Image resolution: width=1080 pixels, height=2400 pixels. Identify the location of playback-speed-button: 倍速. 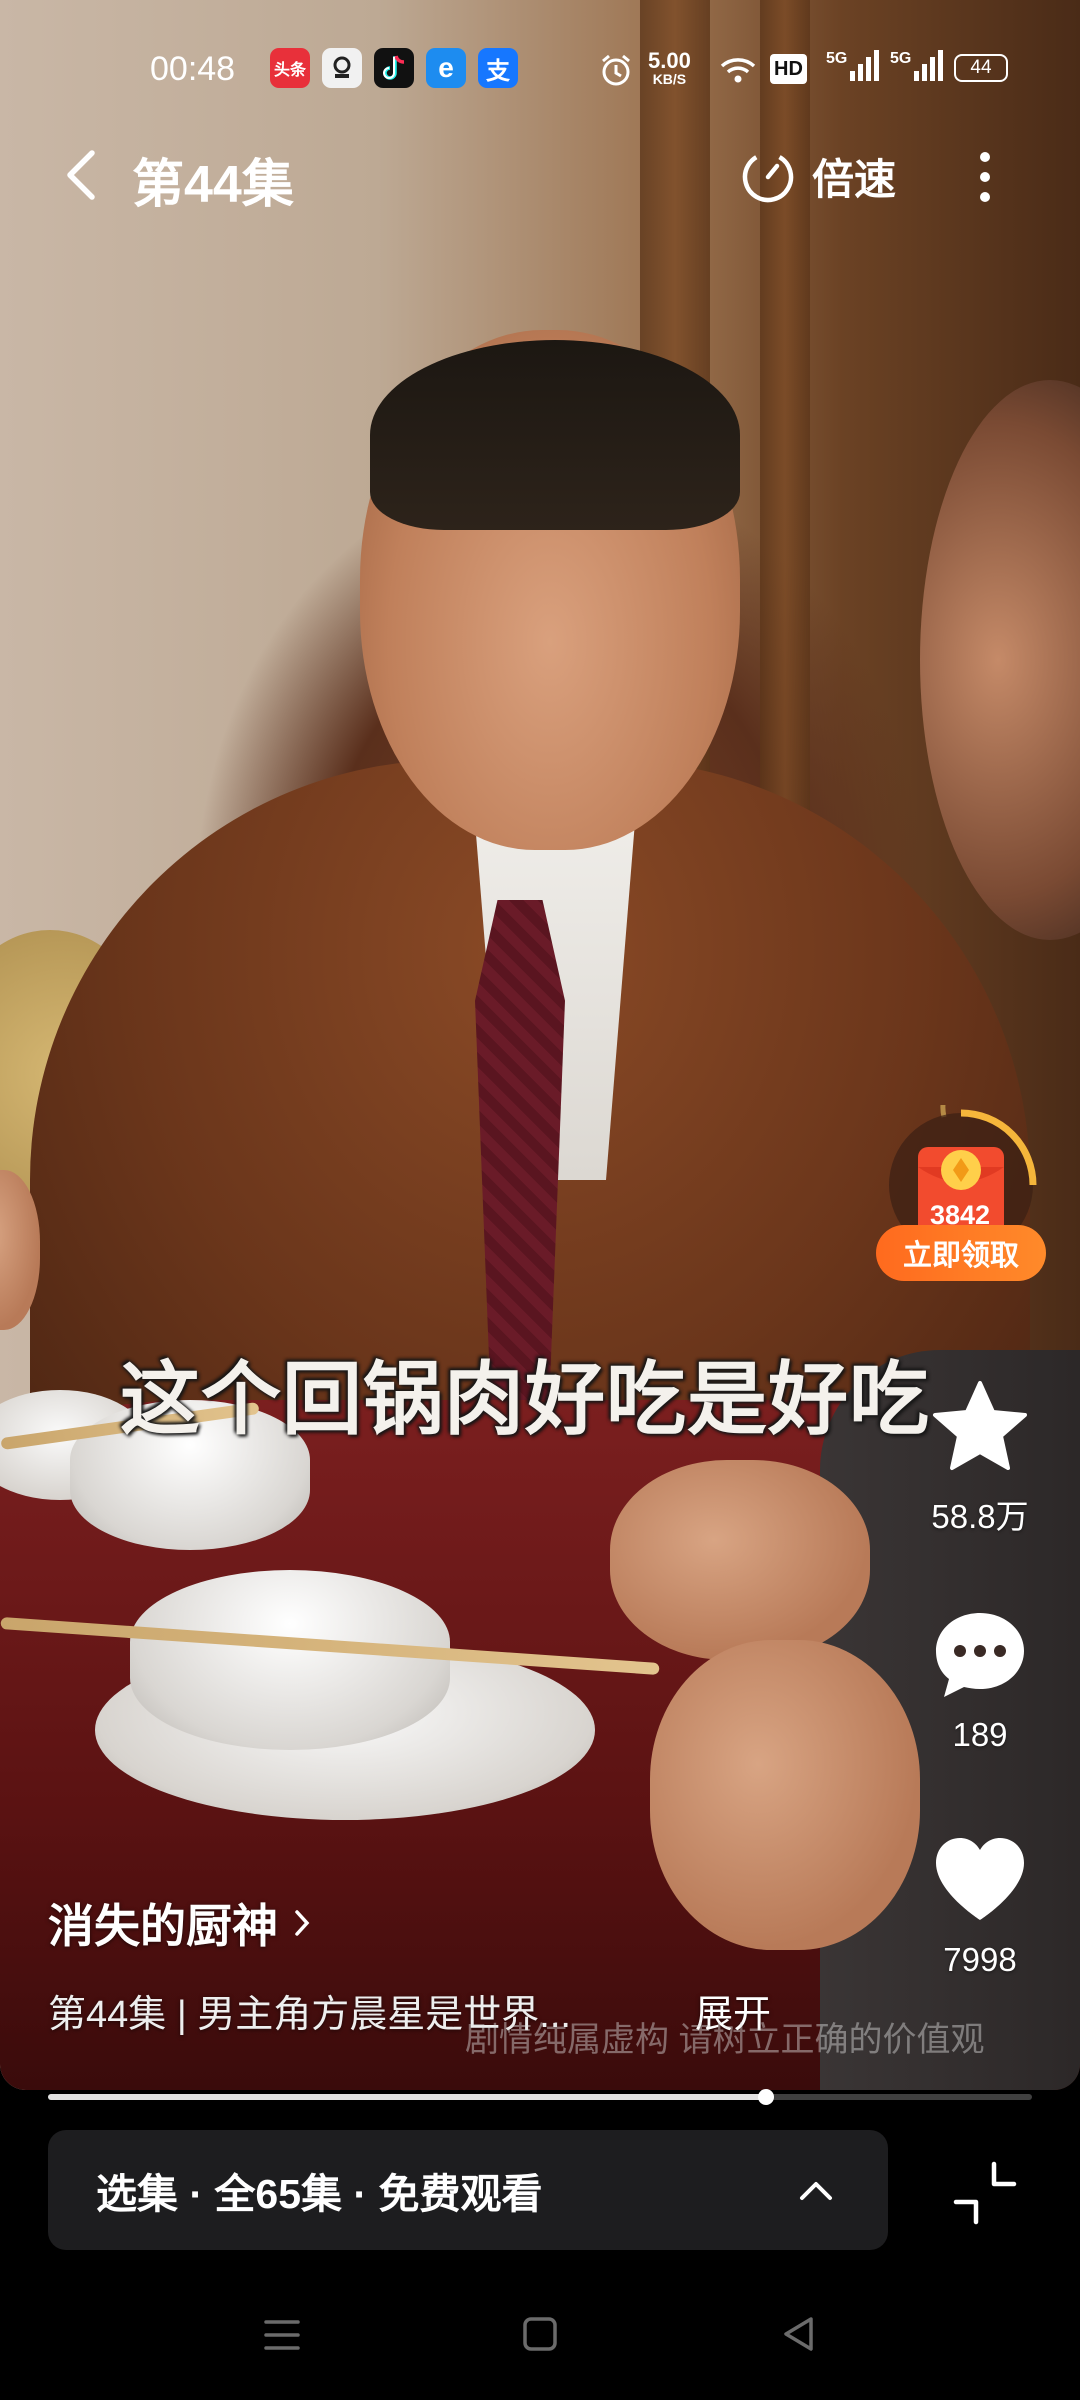
(818, 176).